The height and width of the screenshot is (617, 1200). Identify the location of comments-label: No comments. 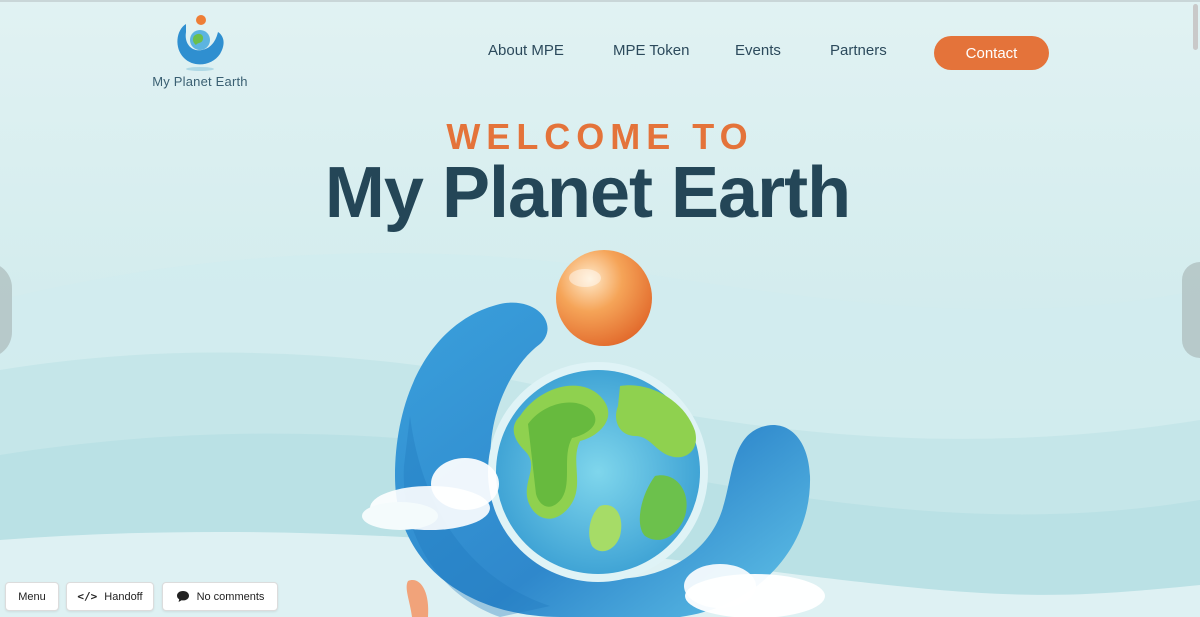
(230, 596).